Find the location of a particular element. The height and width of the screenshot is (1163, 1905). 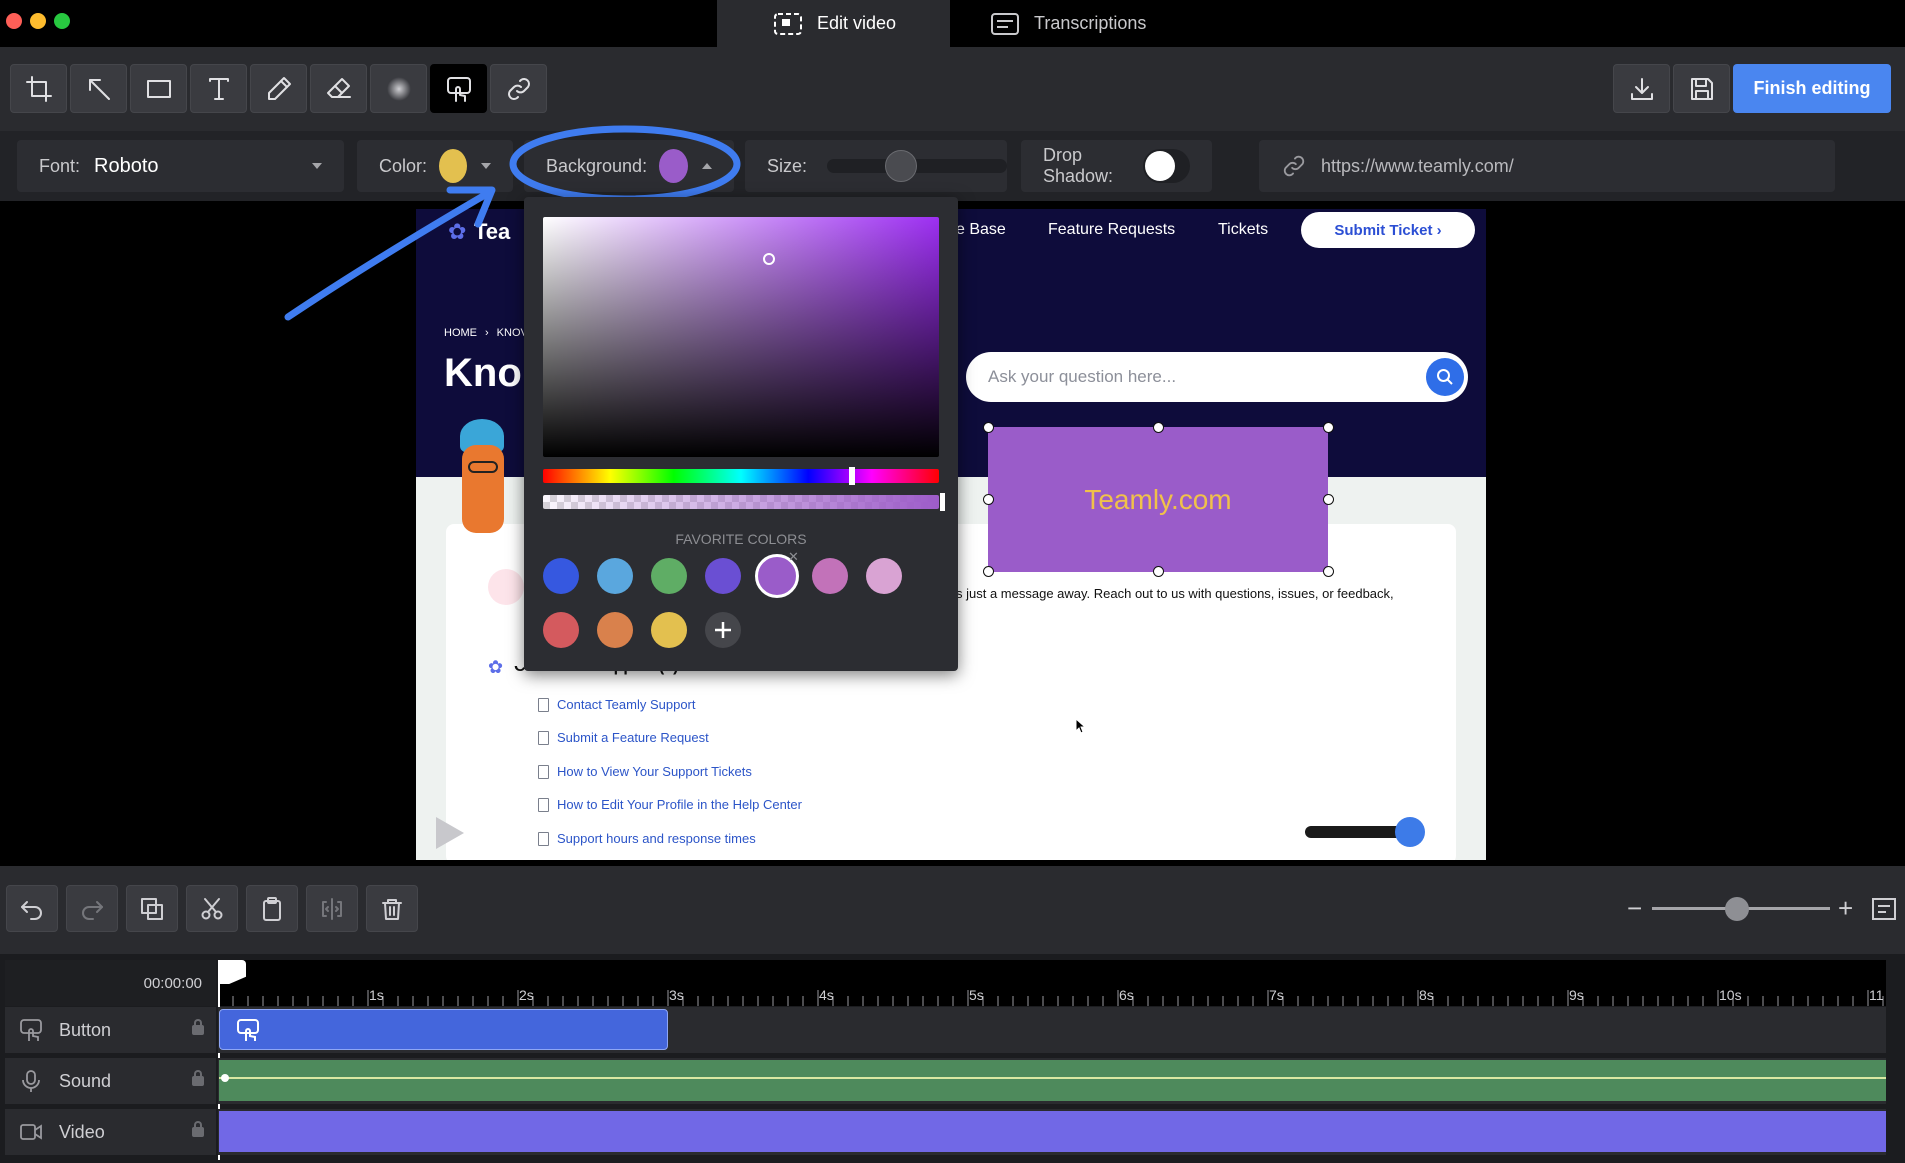

kb-link-3: How to View Your Support Tickets is located at coordinates (645, 771).